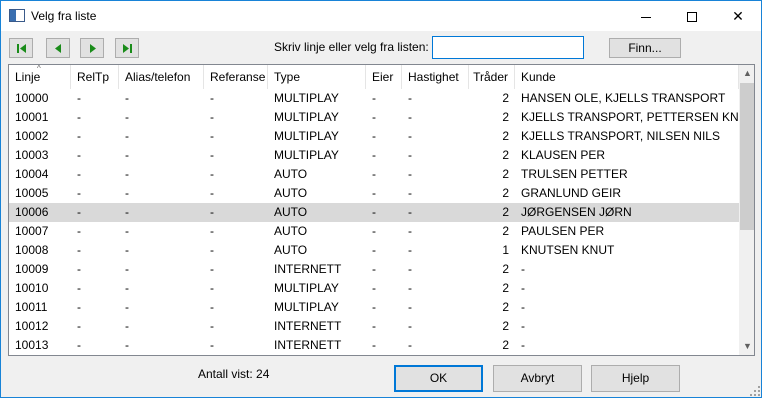 The width and height of the screenshot is (762, 398). I want to click on column-header-type: Type, so click(317, 77).